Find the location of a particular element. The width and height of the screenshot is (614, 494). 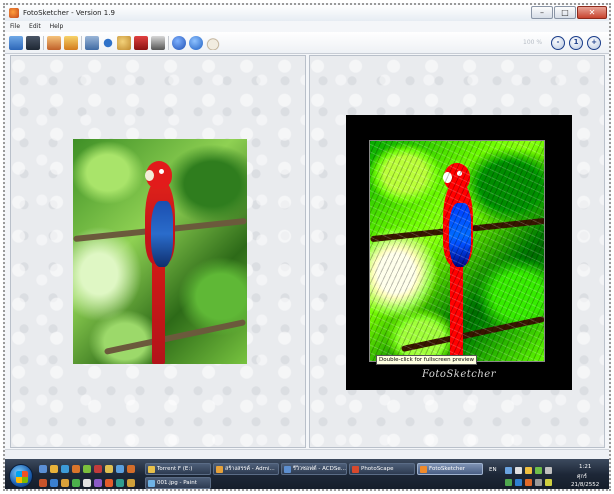

original-photo is located at coordinates (160, 251).